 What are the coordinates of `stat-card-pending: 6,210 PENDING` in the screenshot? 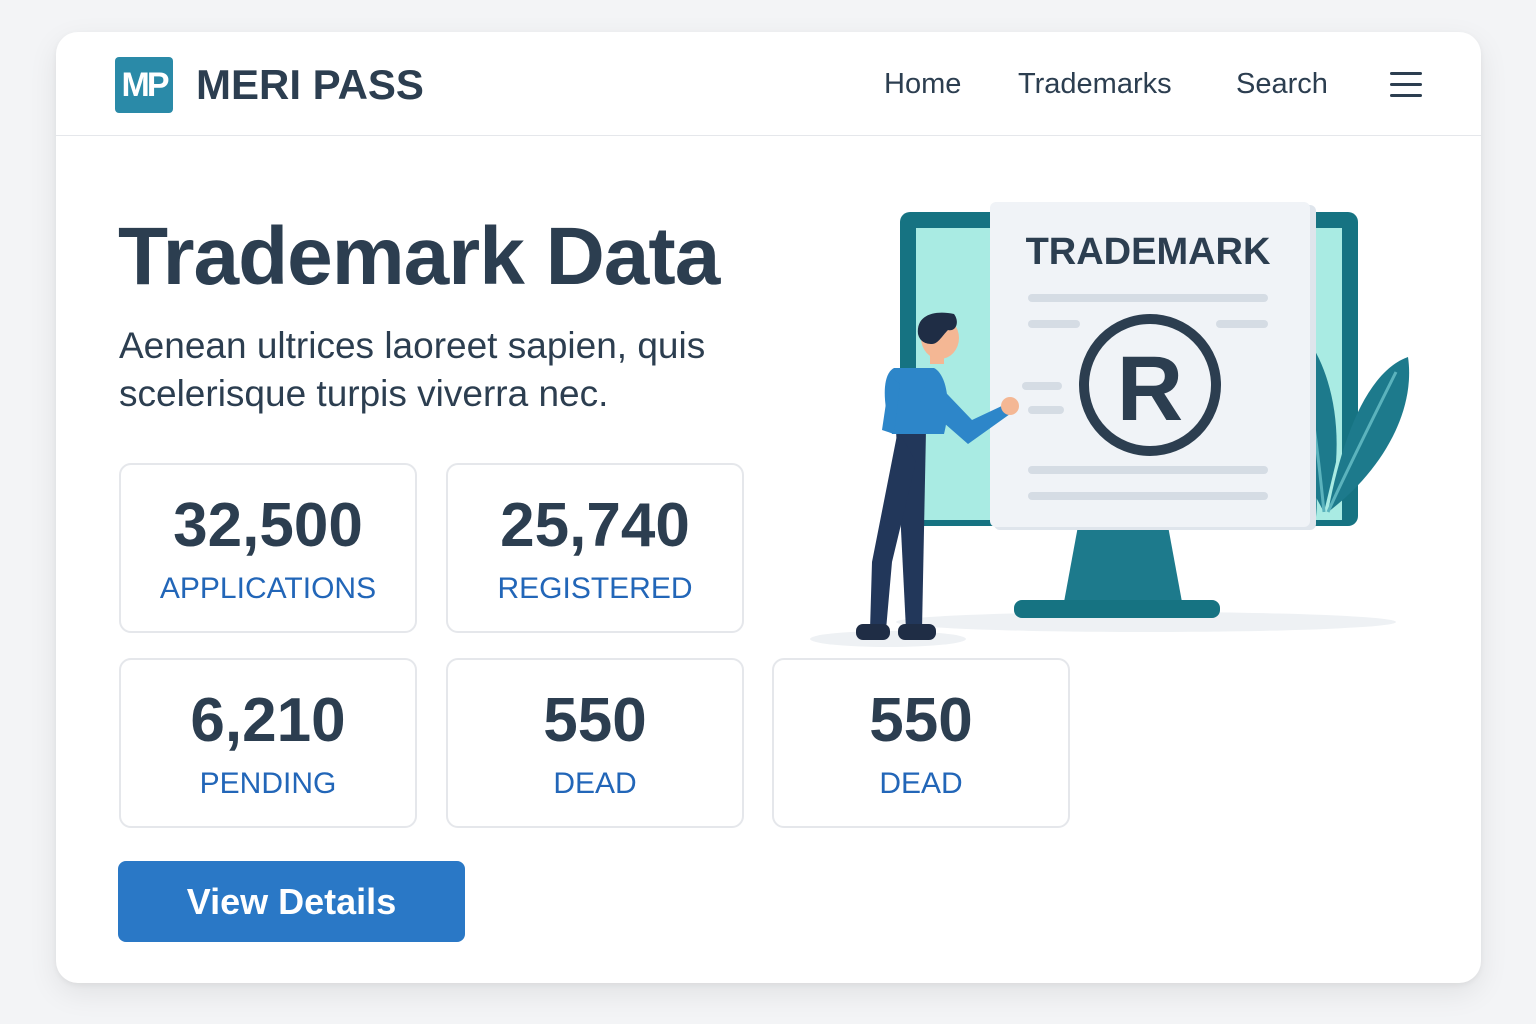 It's located at (268, 743).